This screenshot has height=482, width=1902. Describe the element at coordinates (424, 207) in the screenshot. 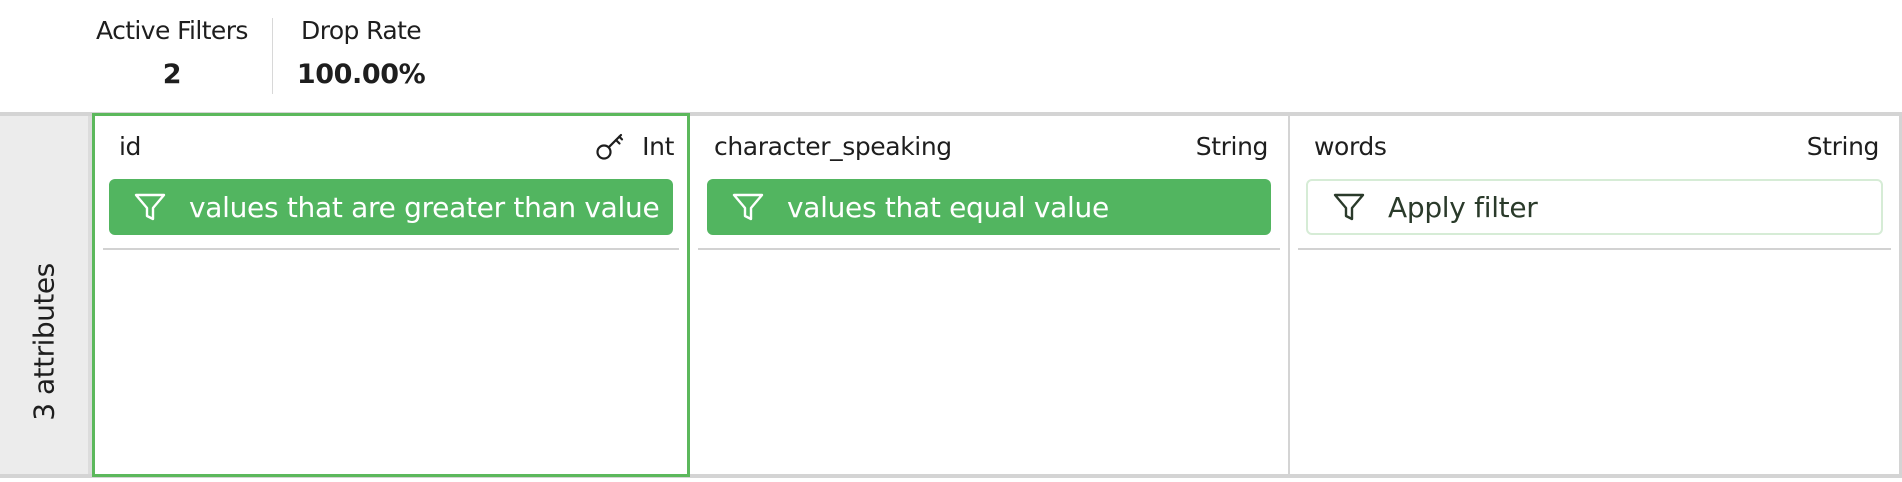

I see `filter-label: values that are greater than value` at that location.